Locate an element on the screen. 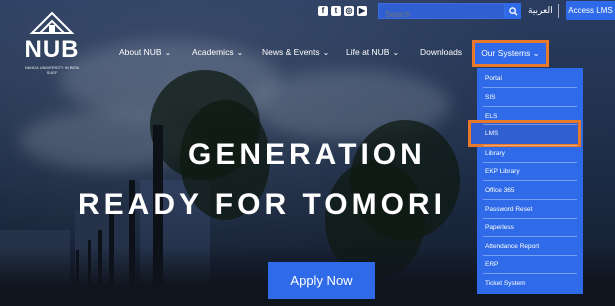 This screenshot has height=306, width=615. dropdown-item-ekp-library: EKP Library is located at coordinates (532, 171).